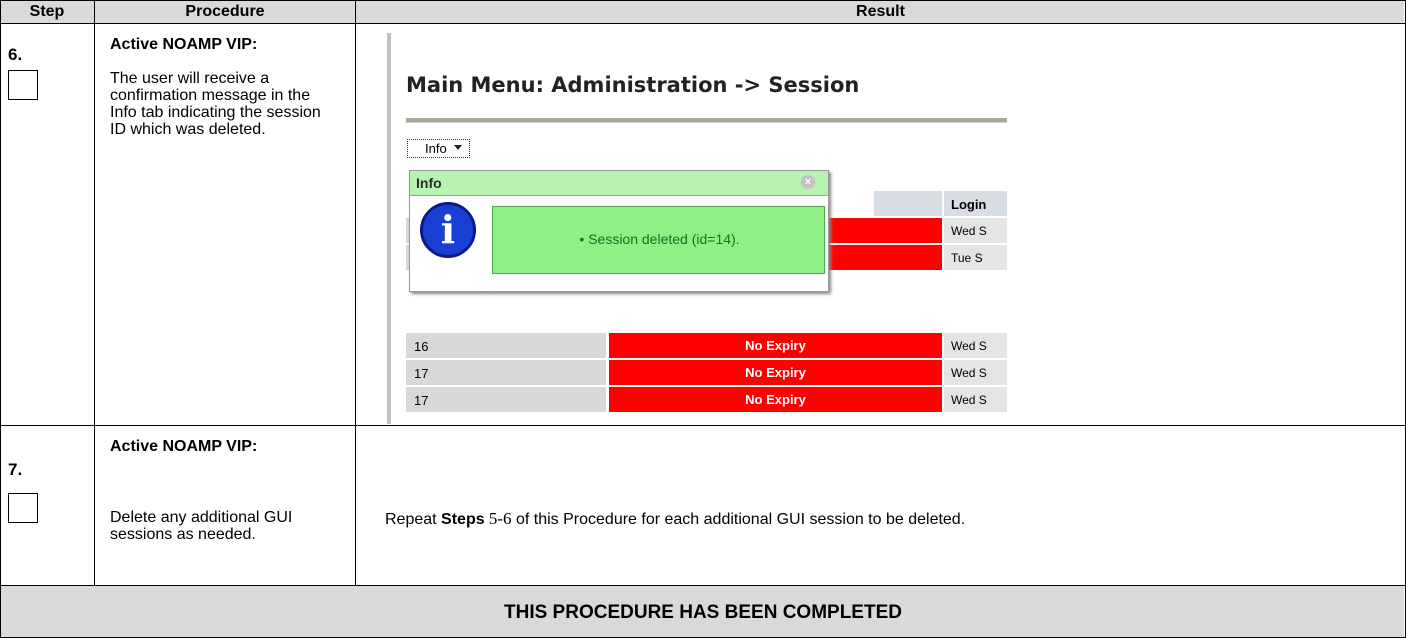  I want to click on info-popup-header: Info ×, so click(619, 183).